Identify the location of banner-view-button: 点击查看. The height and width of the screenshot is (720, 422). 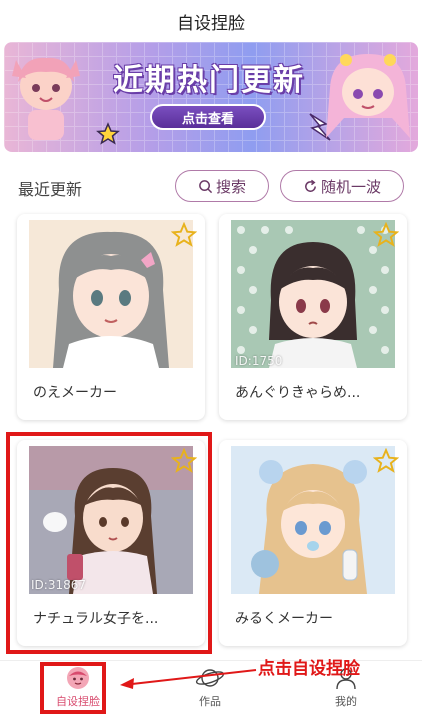
(208, 117).